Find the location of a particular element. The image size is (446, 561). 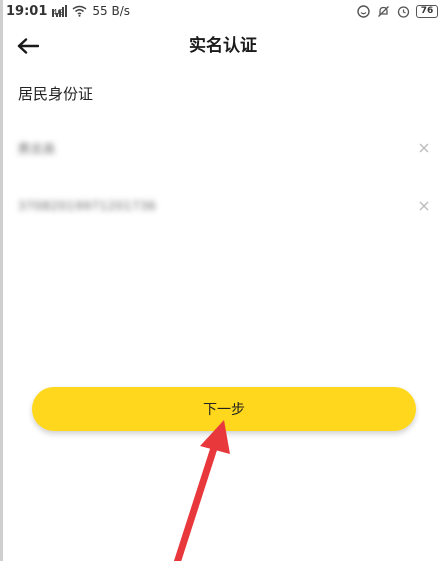

alarm-icon is located at coordinates (403, 11).